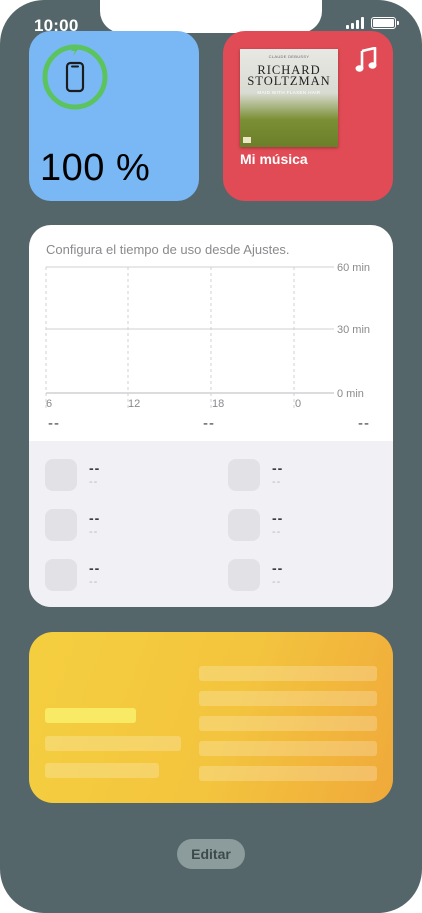 The width and height of the screenshot is (422, 913). I want to click on label-logo-icon, so click(247, 140).